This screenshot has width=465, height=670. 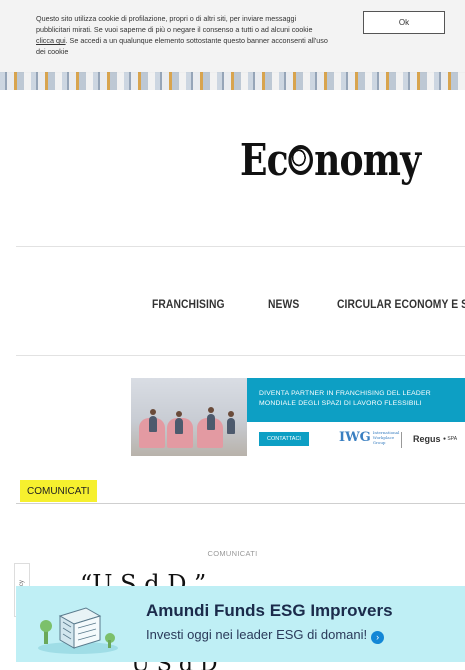 I want to click on arrow-right-icon: ›, so click(x=378, y=637).